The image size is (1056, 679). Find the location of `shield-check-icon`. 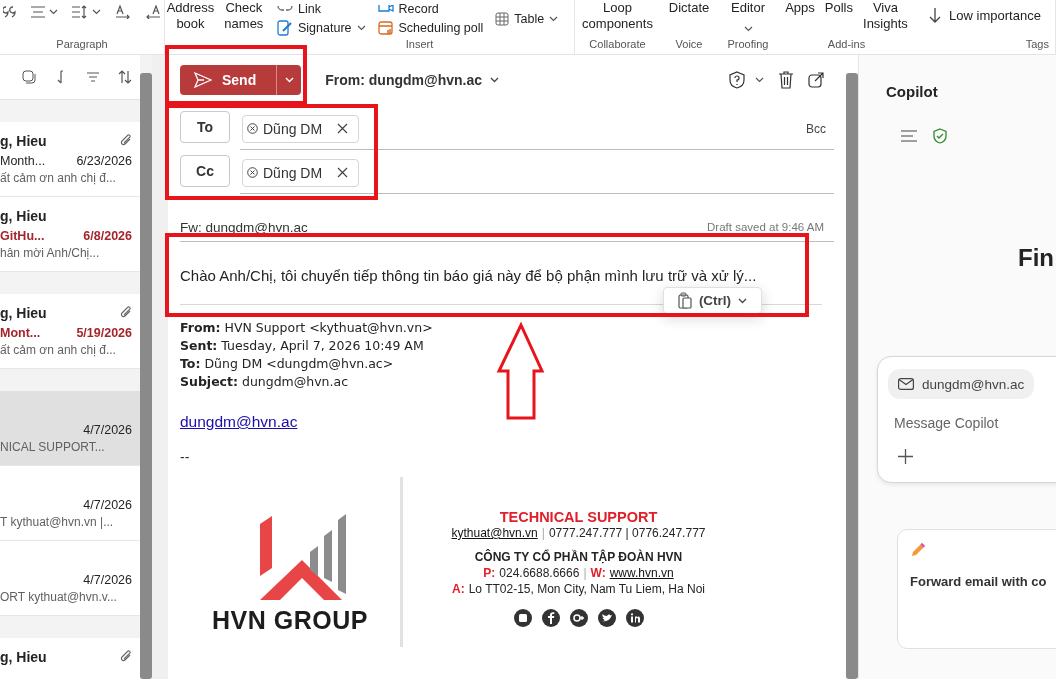

shield-check-icon is located at coordinates (940, 136).